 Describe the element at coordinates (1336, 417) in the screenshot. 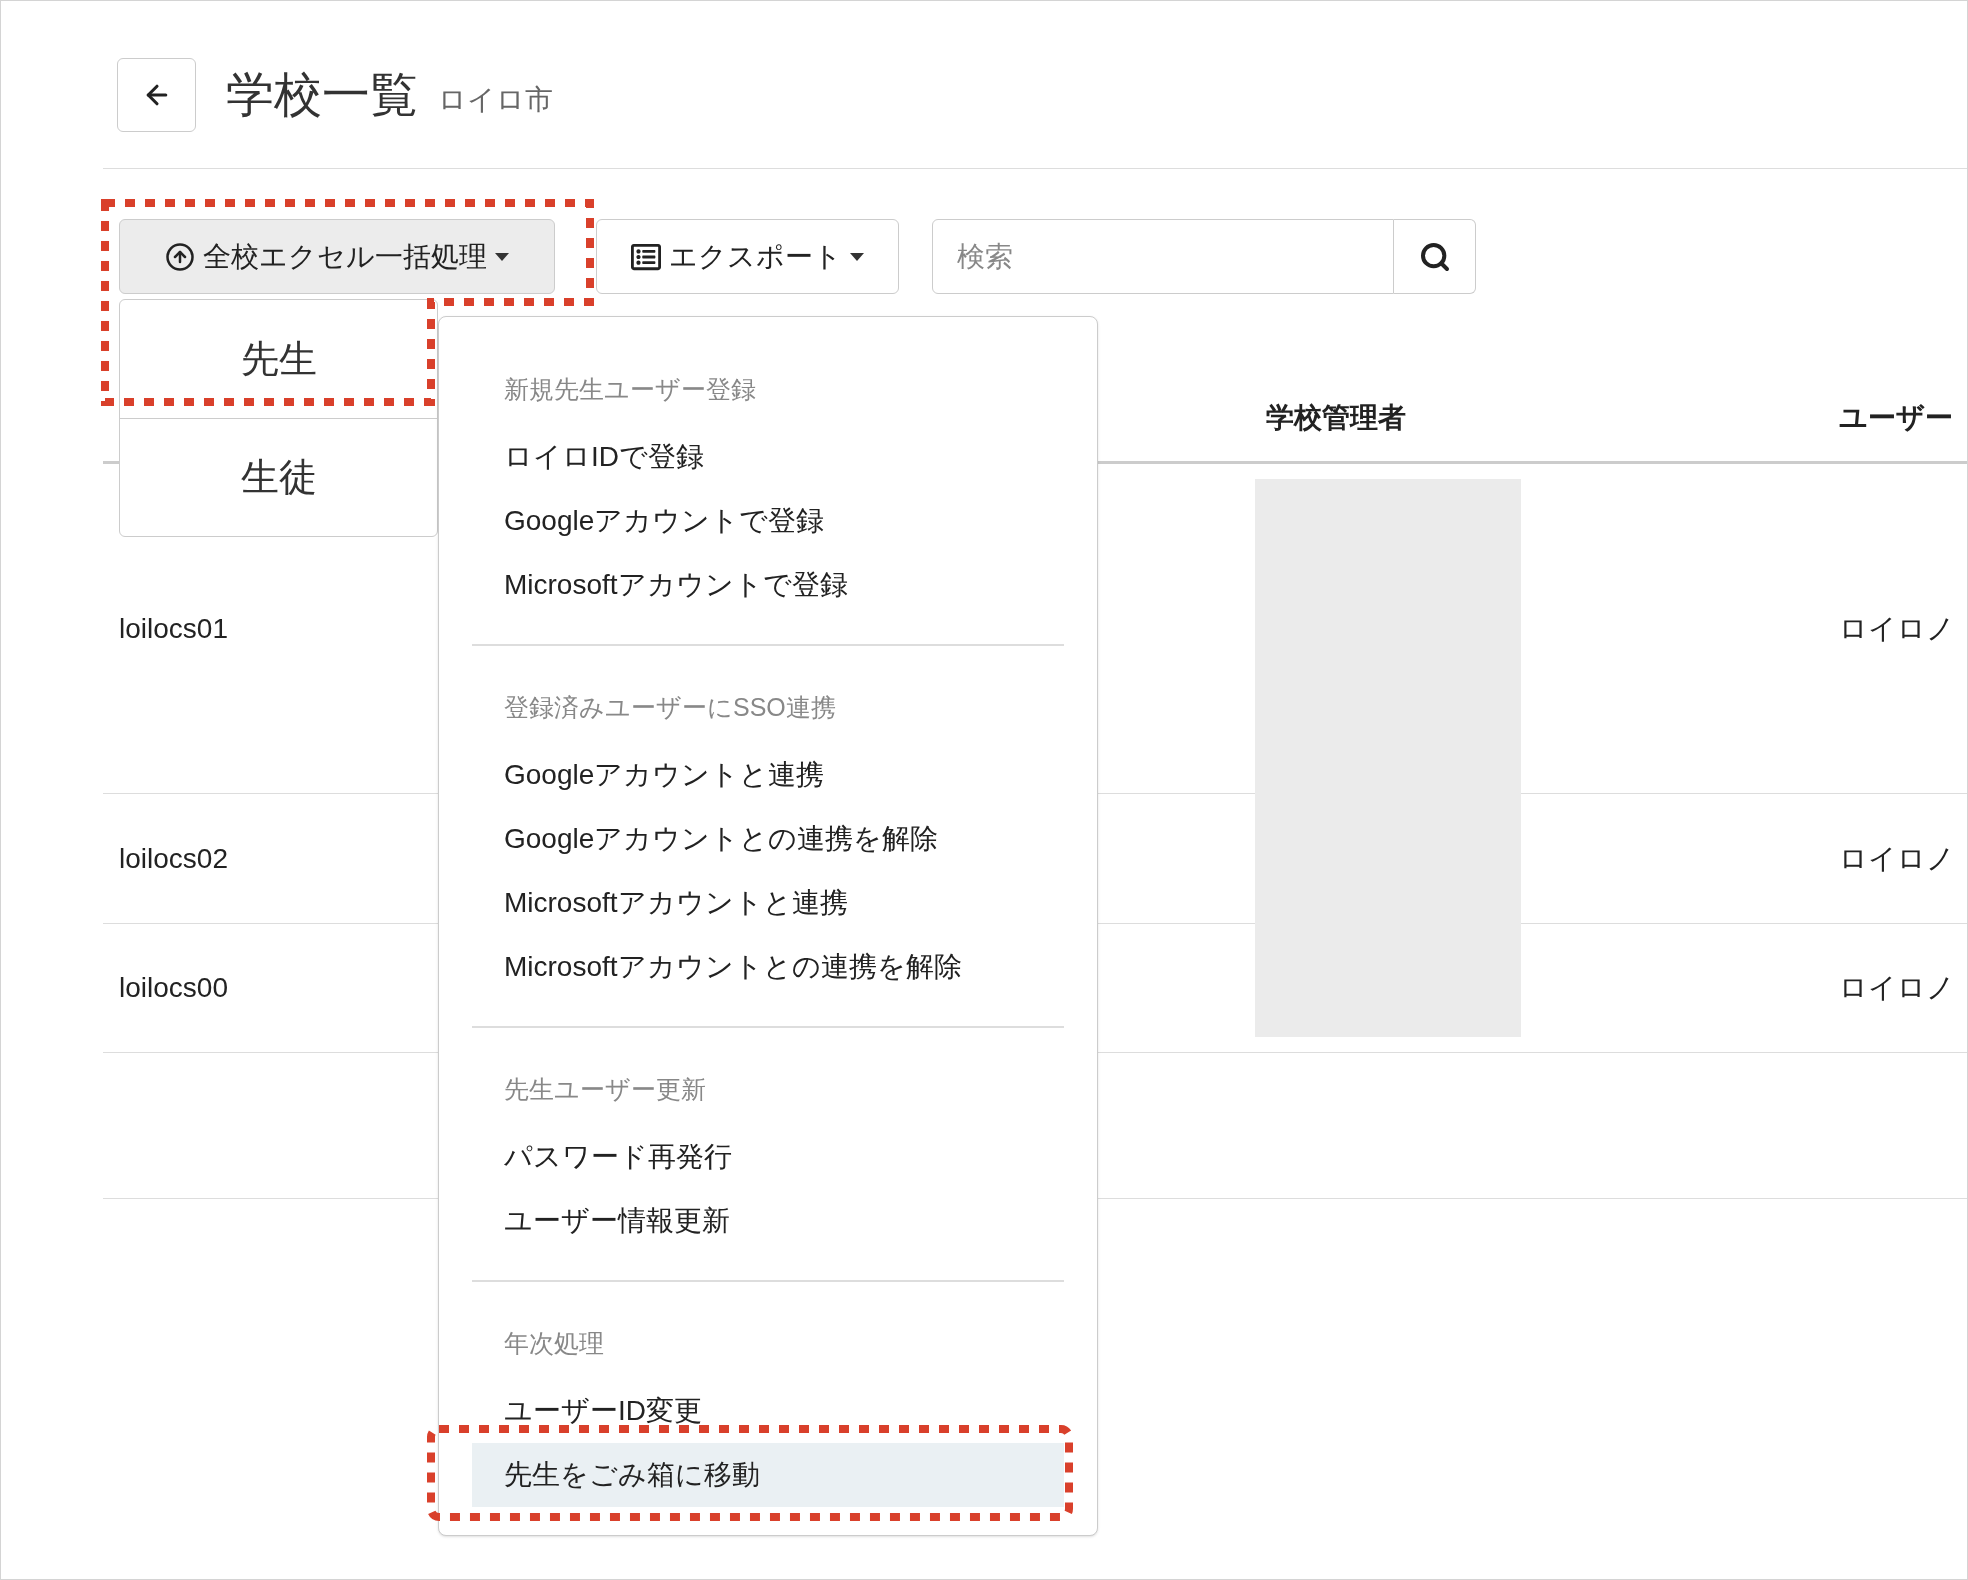

I see `column-header: 学校管理者` at that location.